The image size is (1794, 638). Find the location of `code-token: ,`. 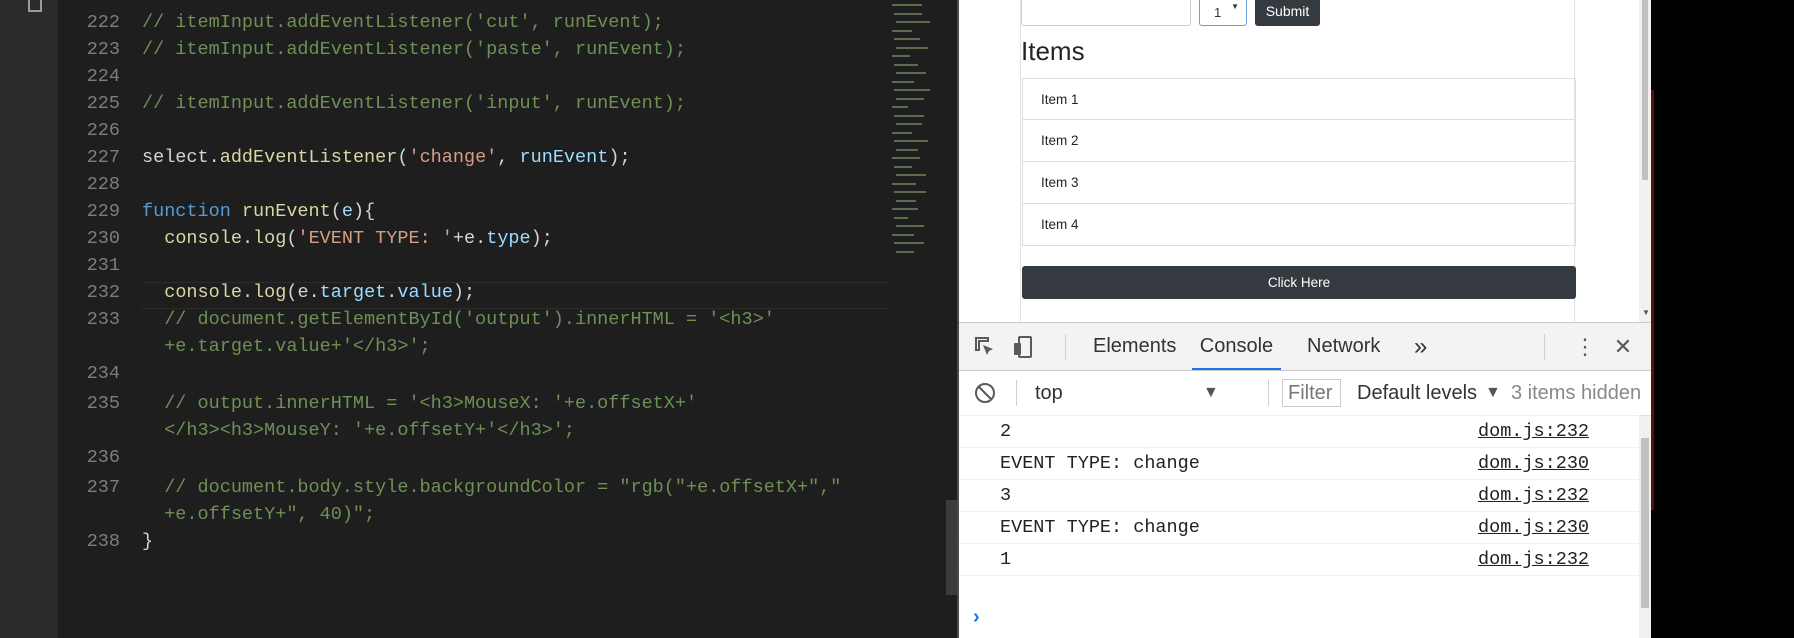

code-token: , is located at coordinates (508, 157).